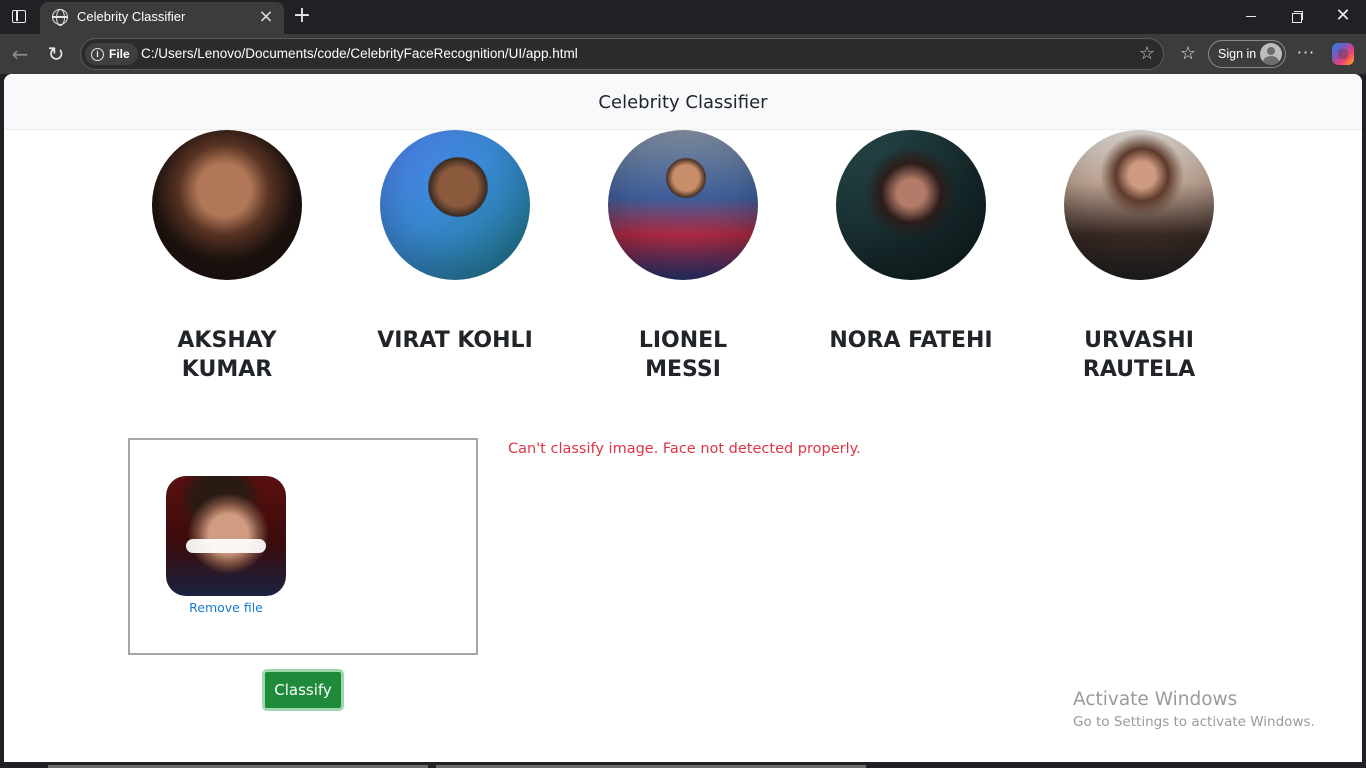 The width and height of the screenshot is (1366, 768). I want to click on taskbar-edge, so click(683, 765).